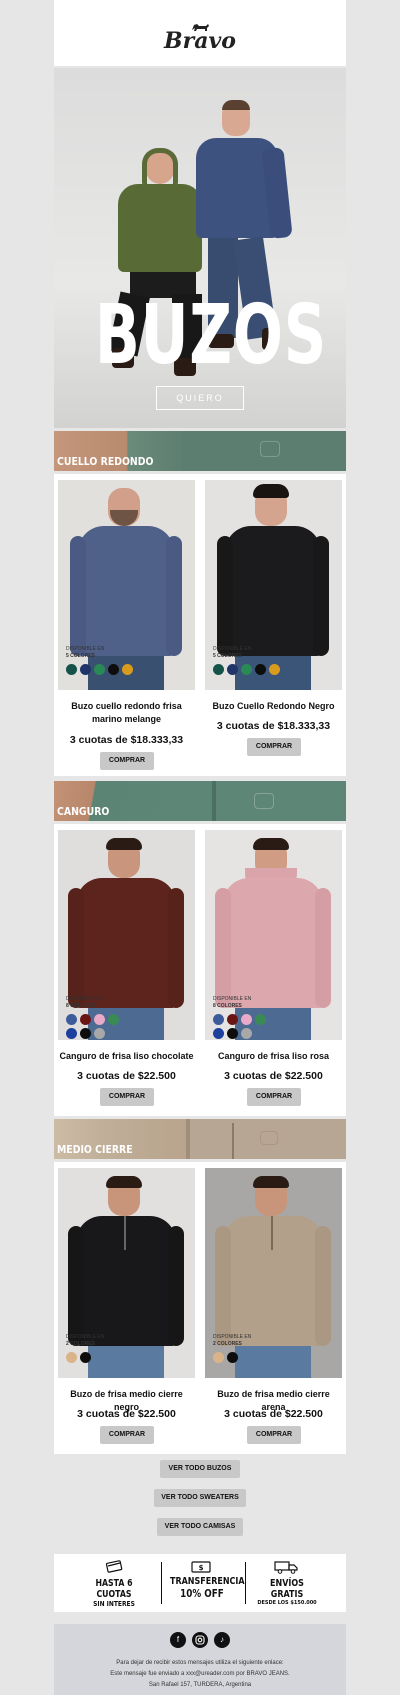 This screenshot has width=400, height=1695. Describe the element at coordinates (114, 1589) in the screenshot. I see `benefit-title: HASTA 6 CUOTAS` at that location.